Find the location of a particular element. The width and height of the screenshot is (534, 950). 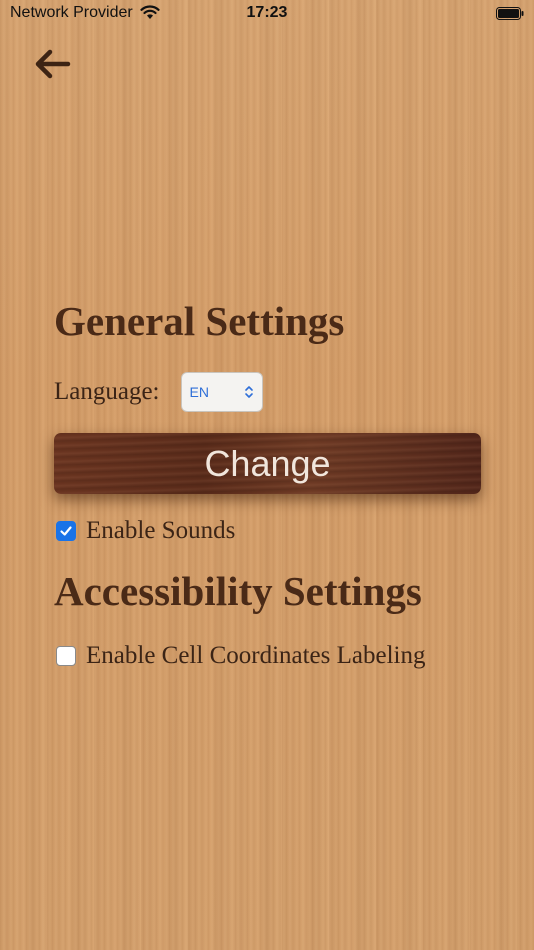

language-value: EN is located at coordinates (199, 392).